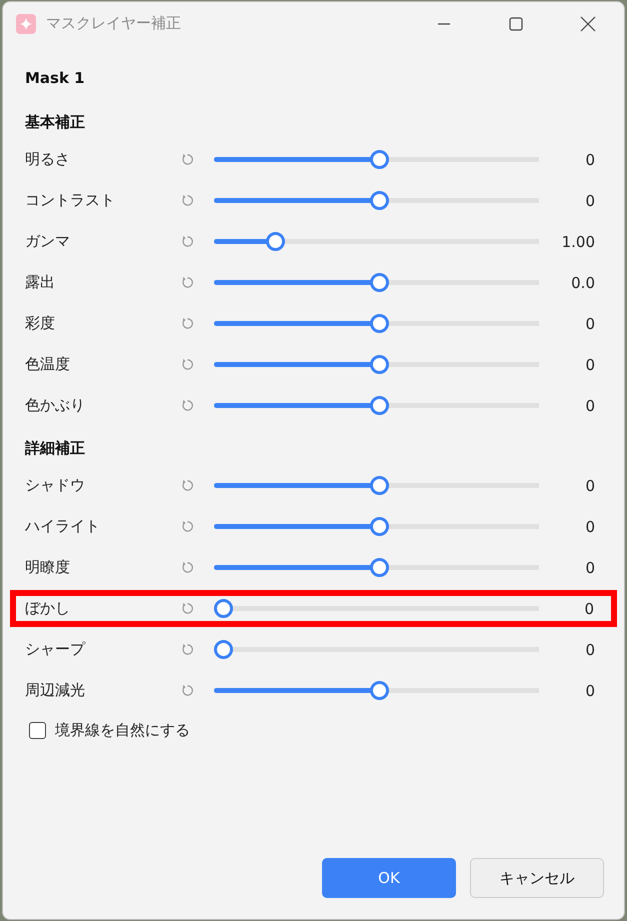 This screenshot has height=921, width=627. Describe the element at coordinates (55, 448) in the screenshot. I see `section-heading: 詳細補正` at that location.